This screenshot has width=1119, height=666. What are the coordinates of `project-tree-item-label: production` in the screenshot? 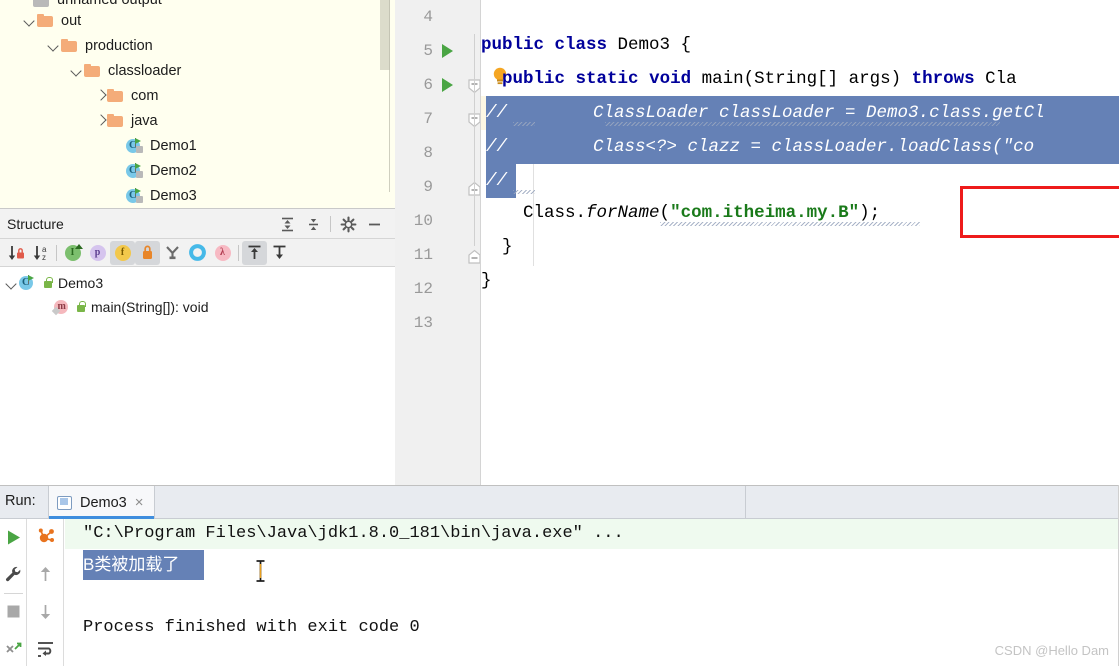 It's located at (119, 45).